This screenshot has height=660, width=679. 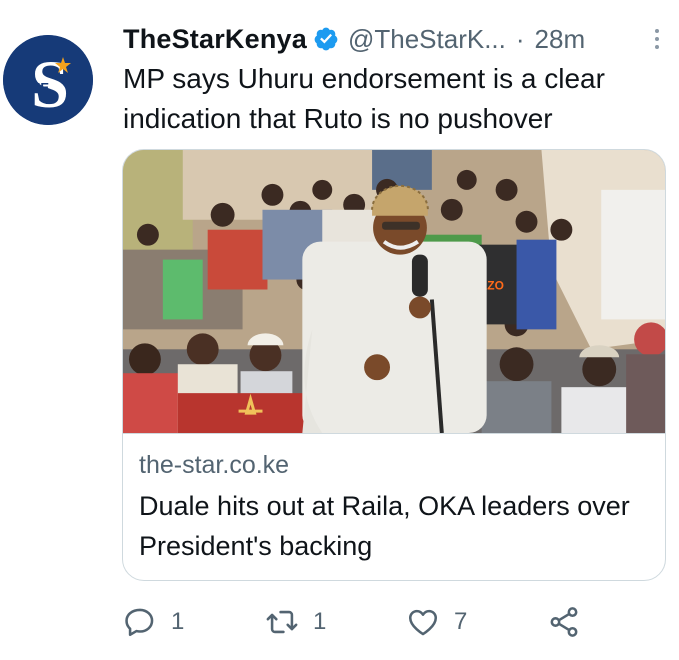 I want to click on avatar: S THE, so click(x=48, y=80).